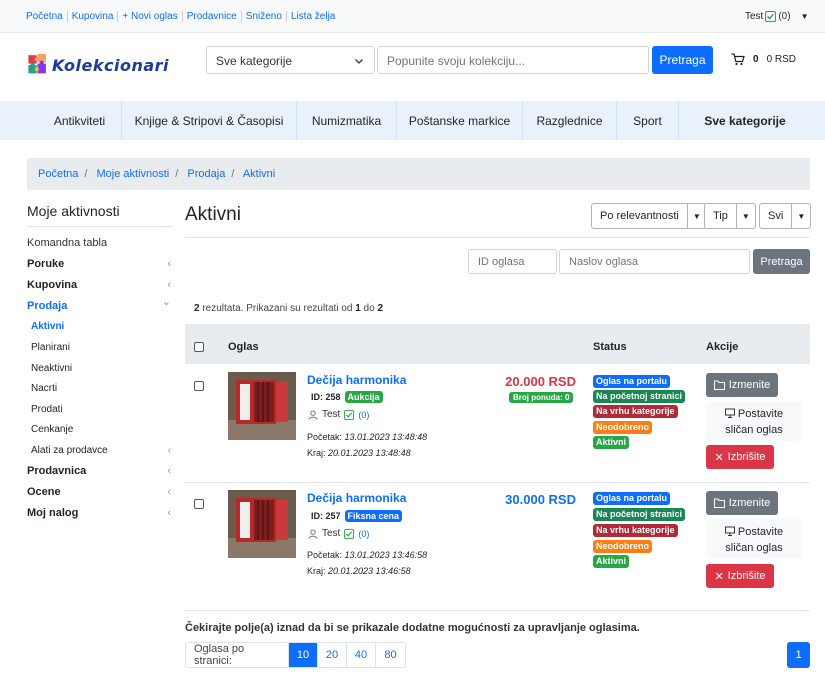  Describe the element at coordinates (93, 16) in the screenshot. I see `top-link-kupovina: Kupovina` at that location.